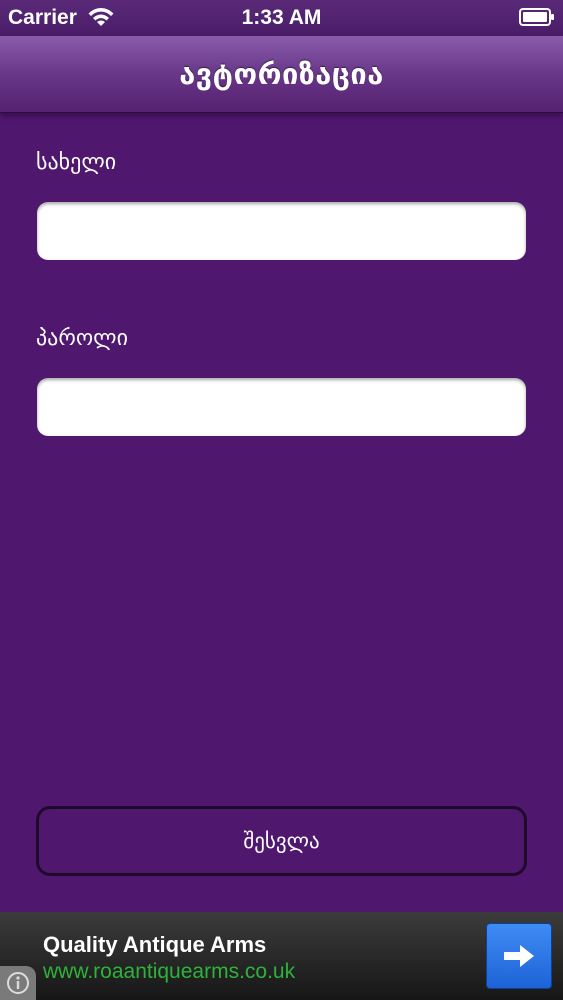 The width and height of the screenshot is (563, 1000). I want to click on page-title: ავტორიზაცია, so click(281, 74).